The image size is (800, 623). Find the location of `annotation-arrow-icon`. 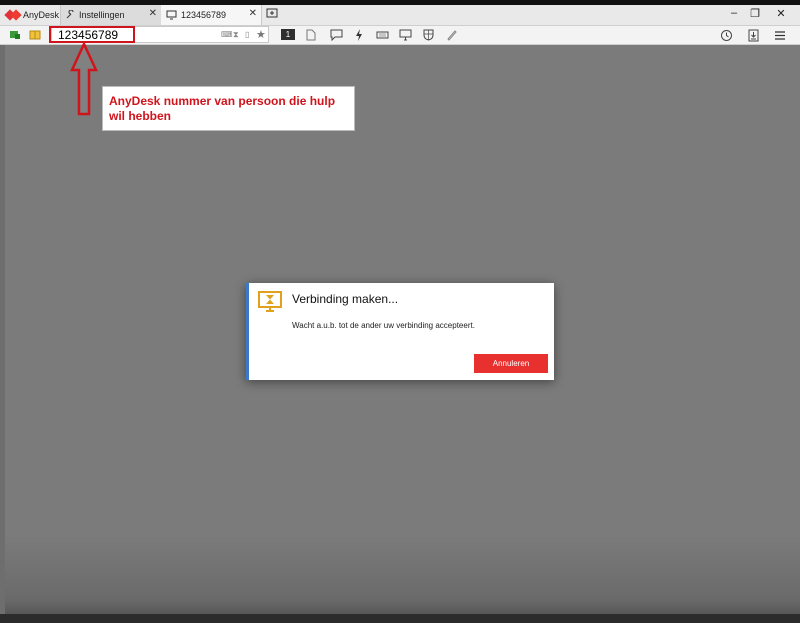

annotation-arrow-icon is located at coordinates (84, 79).